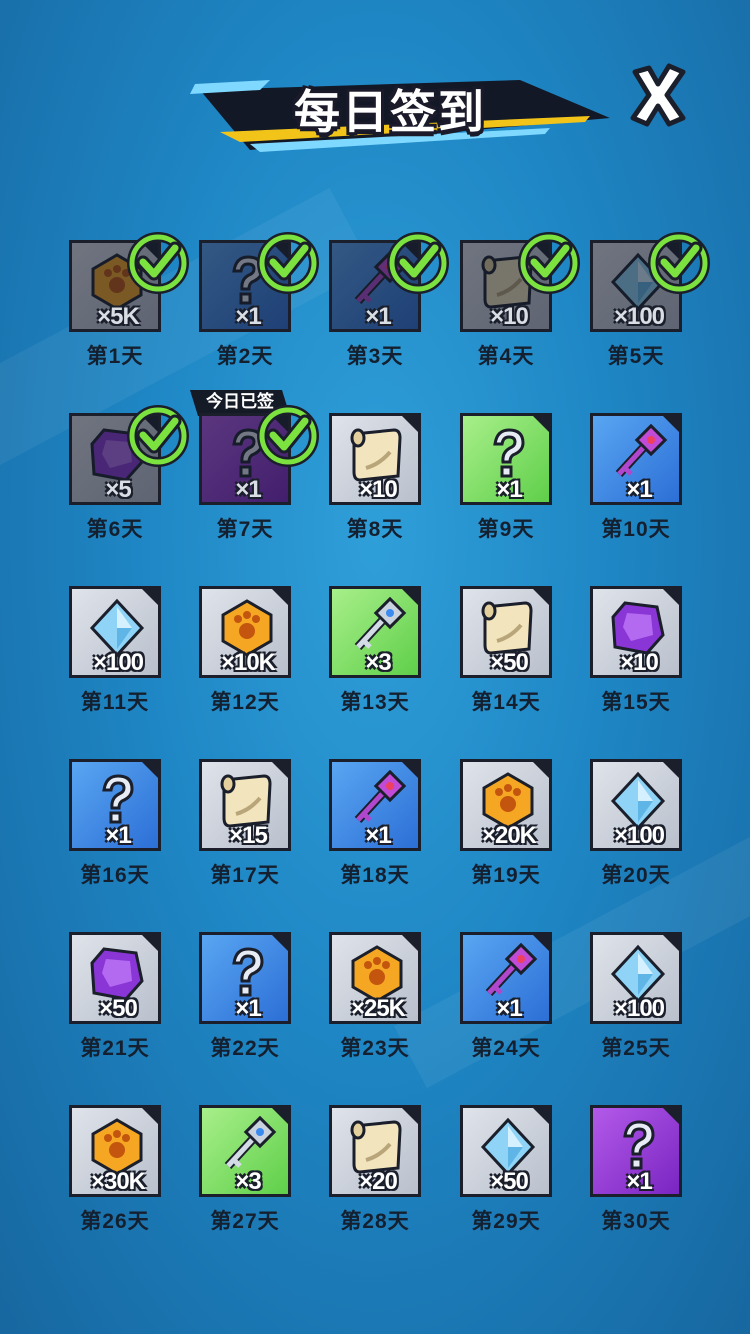  What do you see at coordinates (134, 661) in the screenshot?
I see `day-reward-11: ×100 第11天` at bounding box center [134, 661].